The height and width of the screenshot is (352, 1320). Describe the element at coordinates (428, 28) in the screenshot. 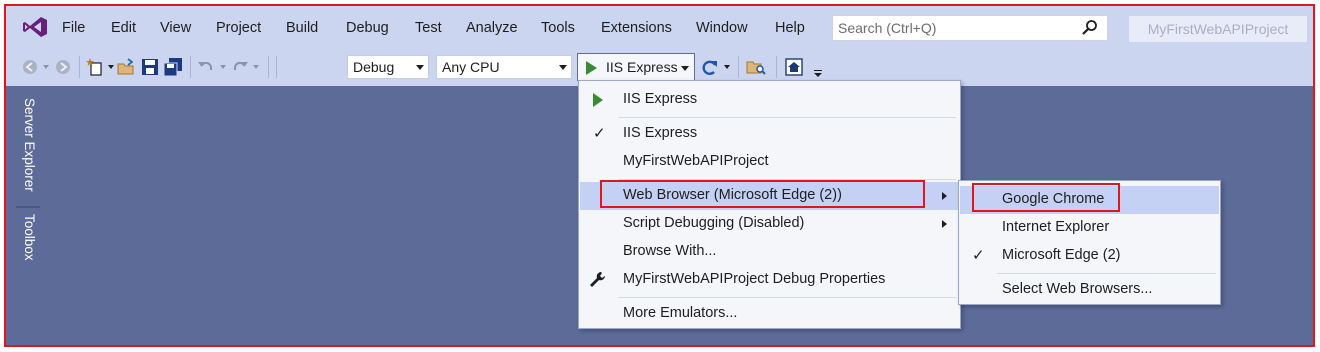

I see `menu-test: Test` at that location.